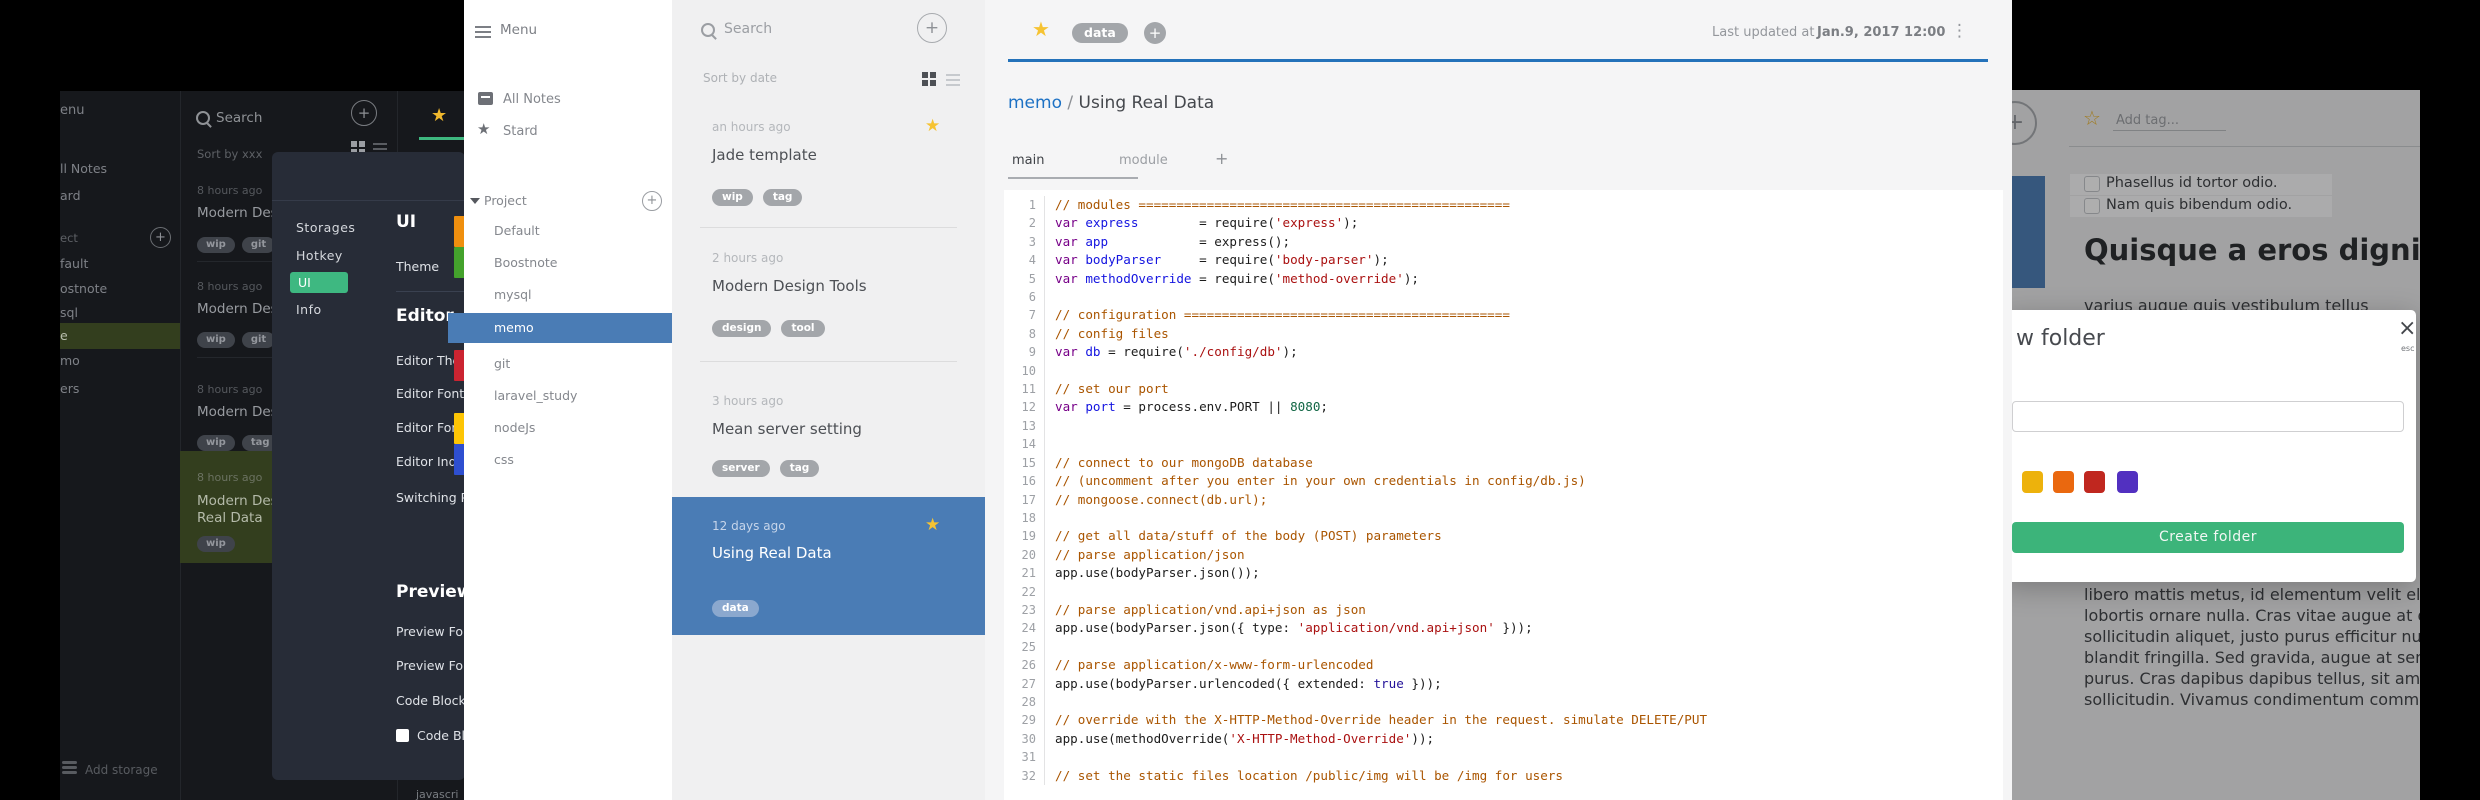 The width and height of the screenshot is (2480, 800). Describe the element at coordinates (828, 163) in the screenshot. I see `note-card: an hours ago ★ Jade template wip tag` at that location.